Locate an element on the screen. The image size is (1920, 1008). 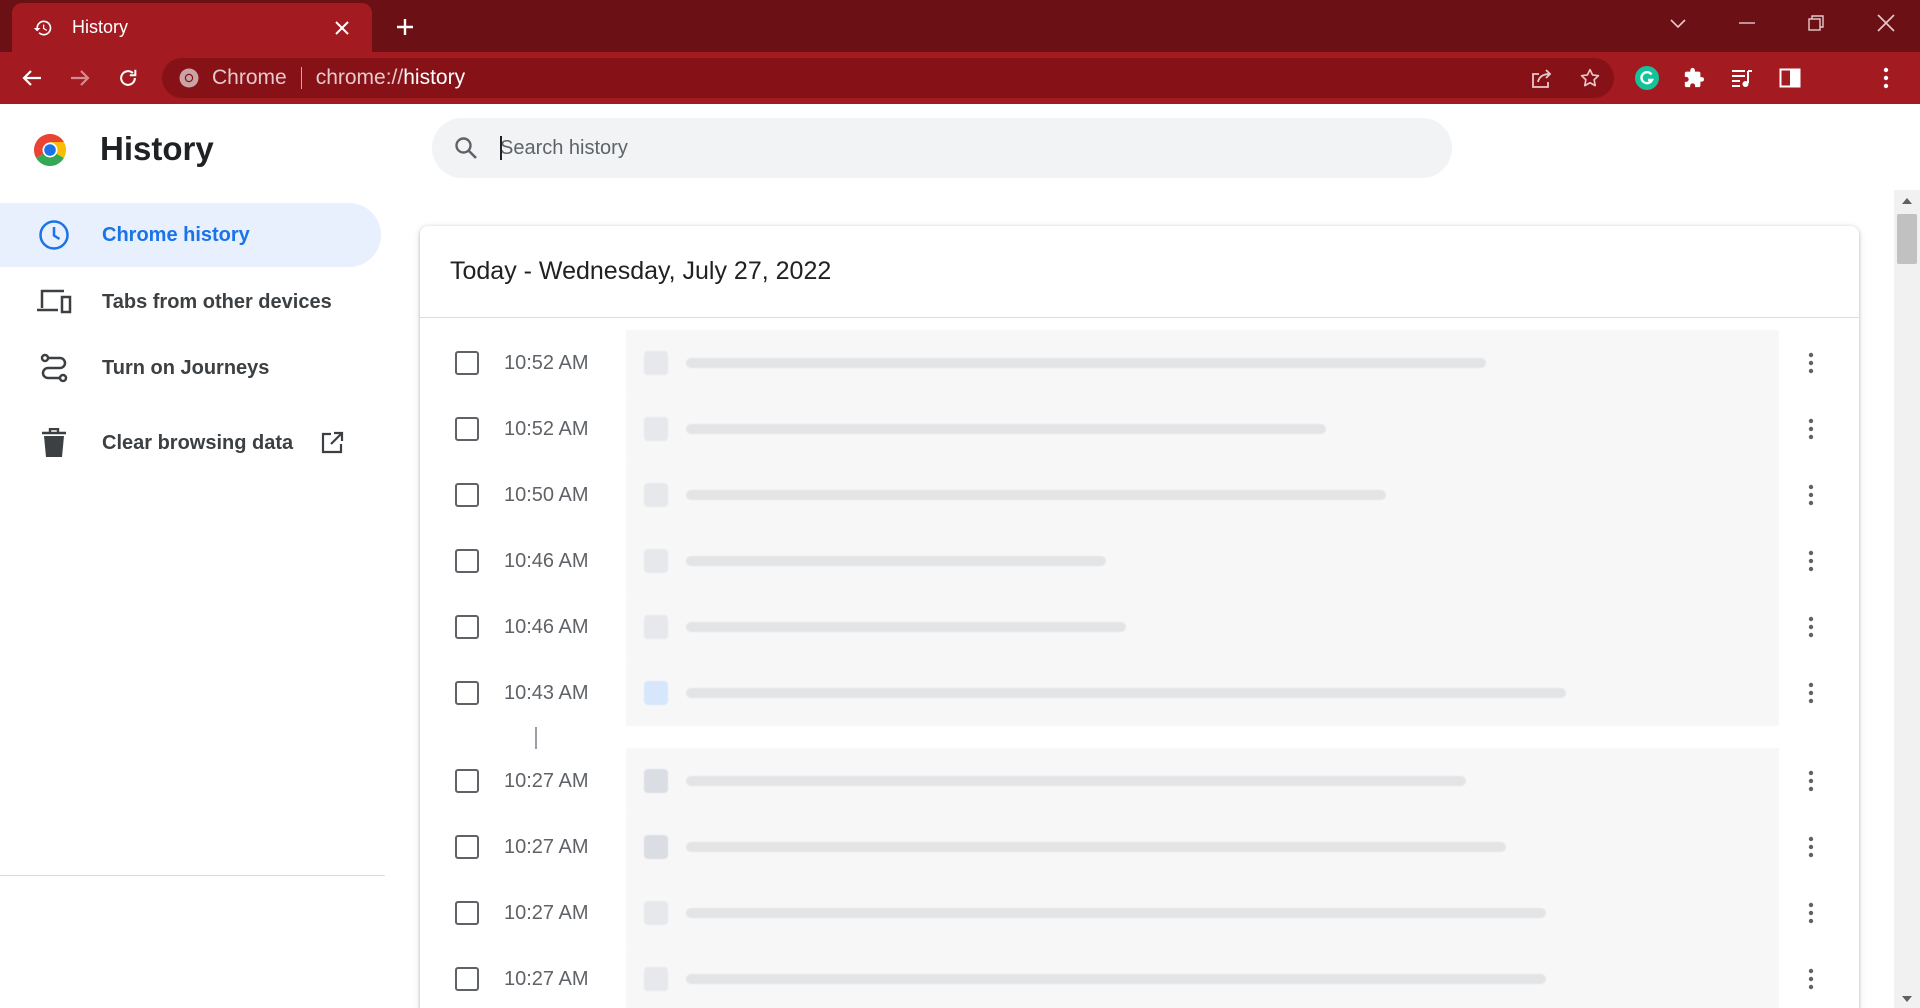
omnibox-actions is located at coordinates (1566, 78).